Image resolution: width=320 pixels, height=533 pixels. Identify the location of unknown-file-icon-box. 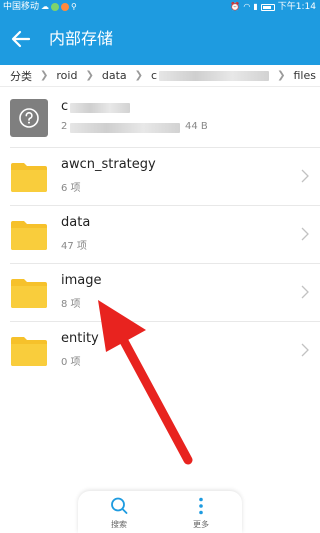
(29, 118).